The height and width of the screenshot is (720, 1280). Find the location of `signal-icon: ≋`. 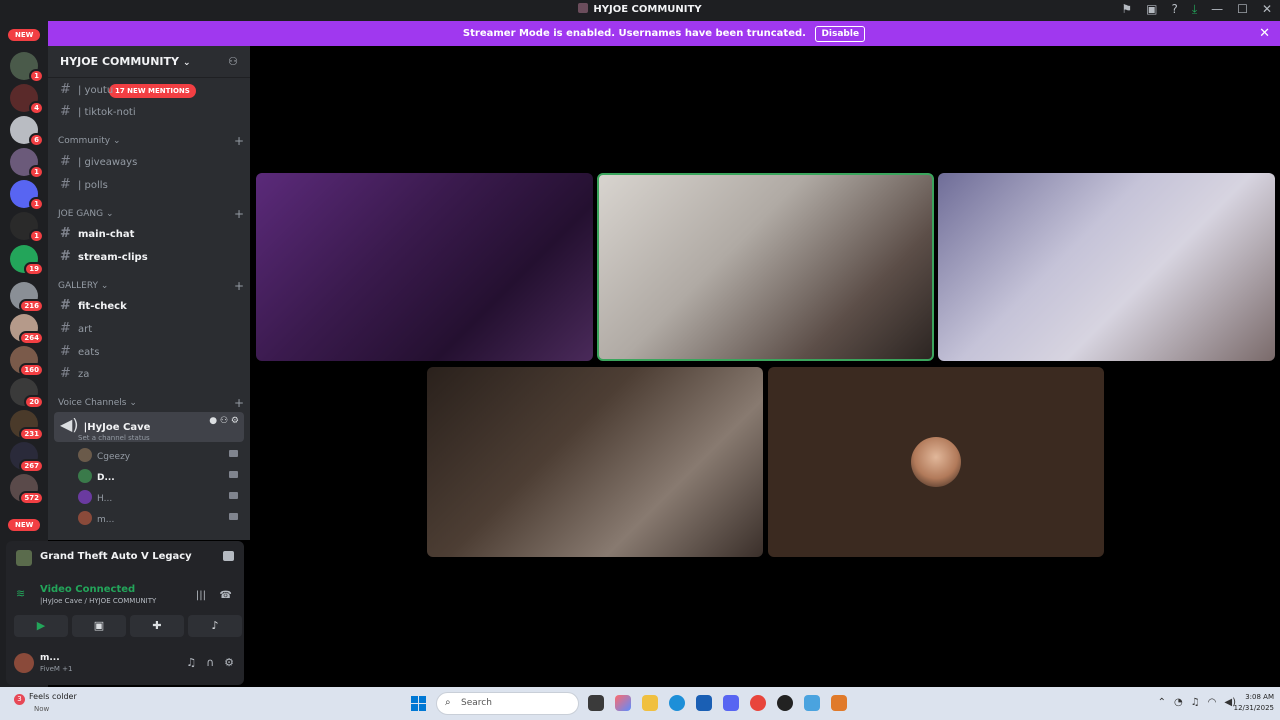

signal-icon: ≋ is located at coordinates (20, 593).